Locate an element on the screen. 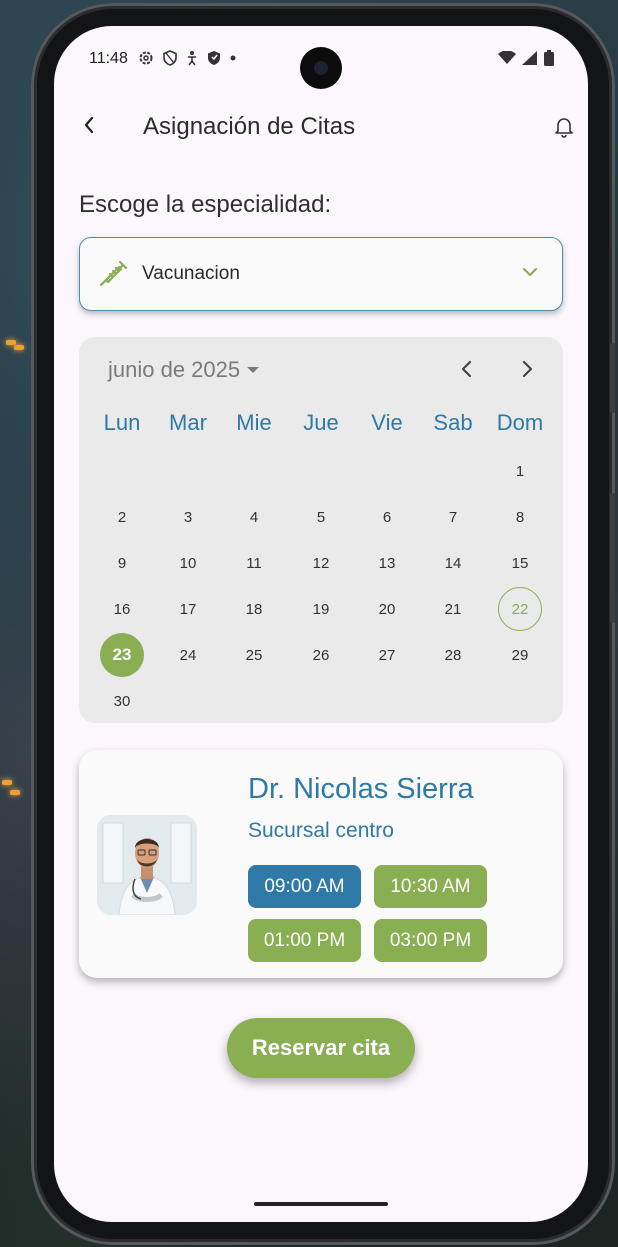 Image resolution: width=618 pixels, height=1247 pixels. specialty-label: Escoge la especialidad: is located at coordinates (205, 204).